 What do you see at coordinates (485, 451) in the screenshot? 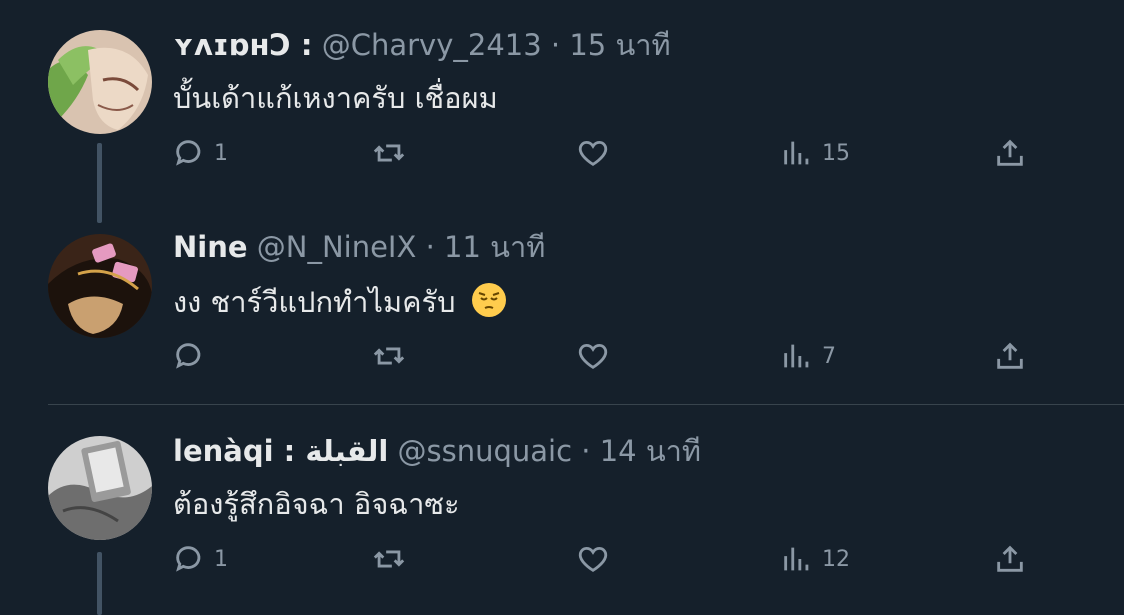
I see `user-handle: @ssnuquaic` at bounding box center [485, 451].